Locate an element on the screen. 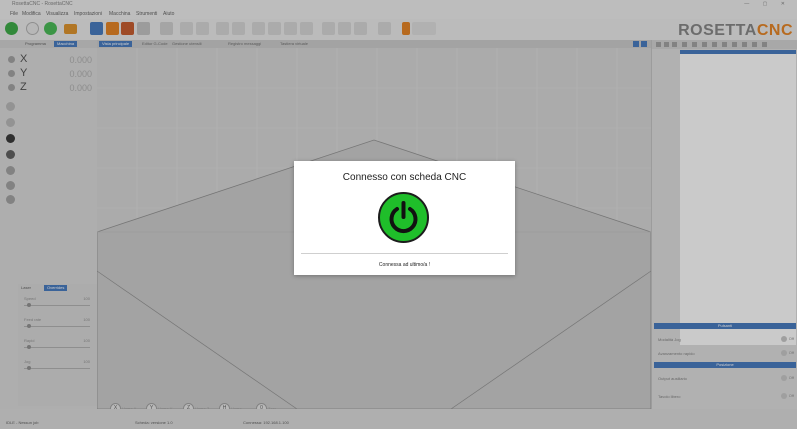 The image size is (797, 429). power-icon is located at coordinates (403, 217).